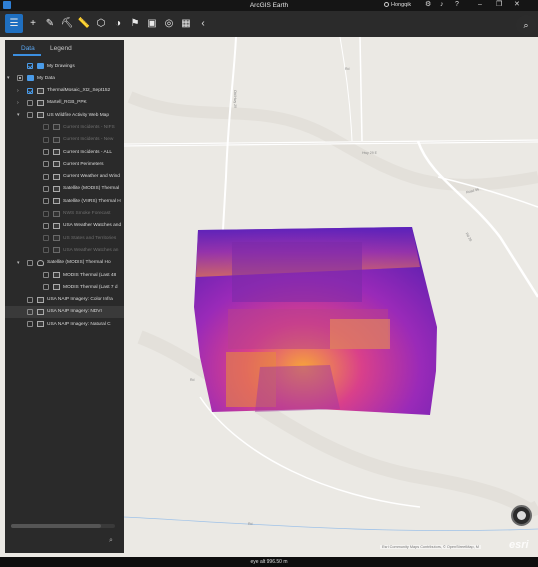 The width and height of the screenshot is (538, 567). I want to click on notifications-bell-icon: ♪, so click(442, 5).